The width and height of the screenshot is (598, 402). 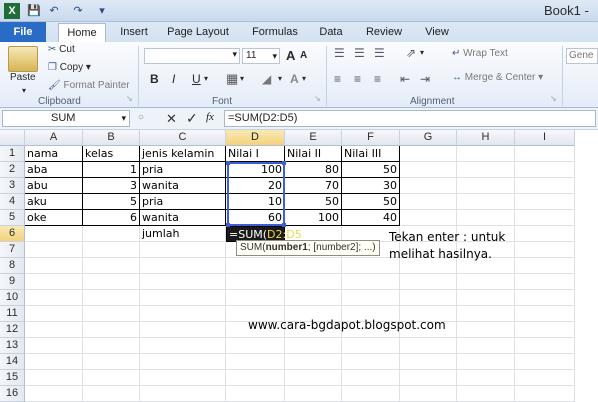 What do you see at coordinates (371, 202) in the screenshot?
I see `cell-f4: 50` at bounding box center [371, 202].